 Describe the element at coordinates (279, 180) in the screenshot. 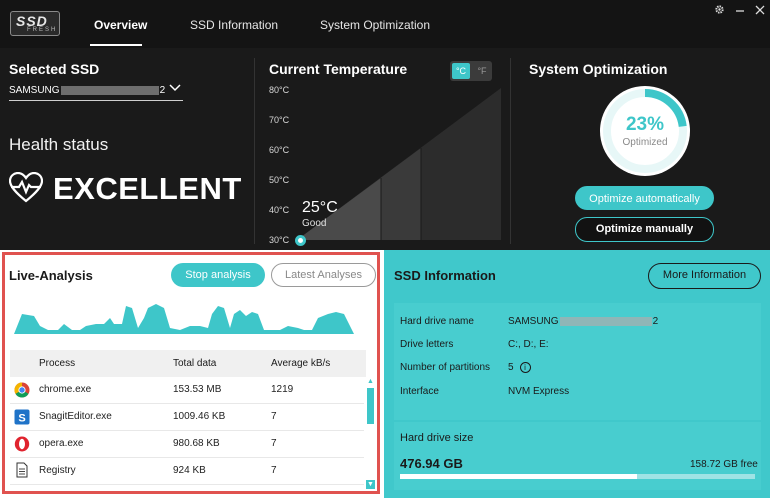

I see `temperature-tick: 50°C` at that location.